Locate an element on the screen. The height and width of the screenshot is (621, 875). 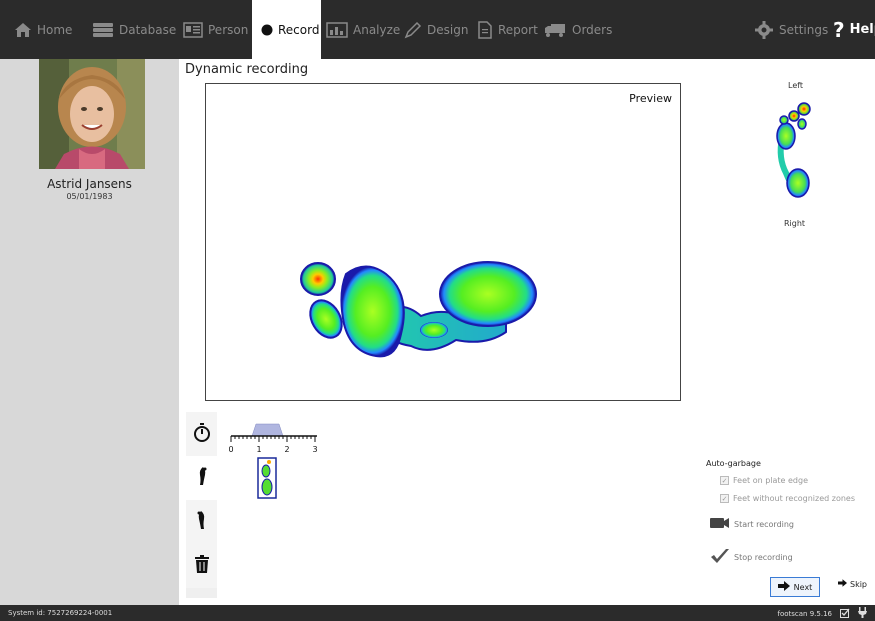
patient-dob: 05/01/1983 is located at coordinates (89, 196).